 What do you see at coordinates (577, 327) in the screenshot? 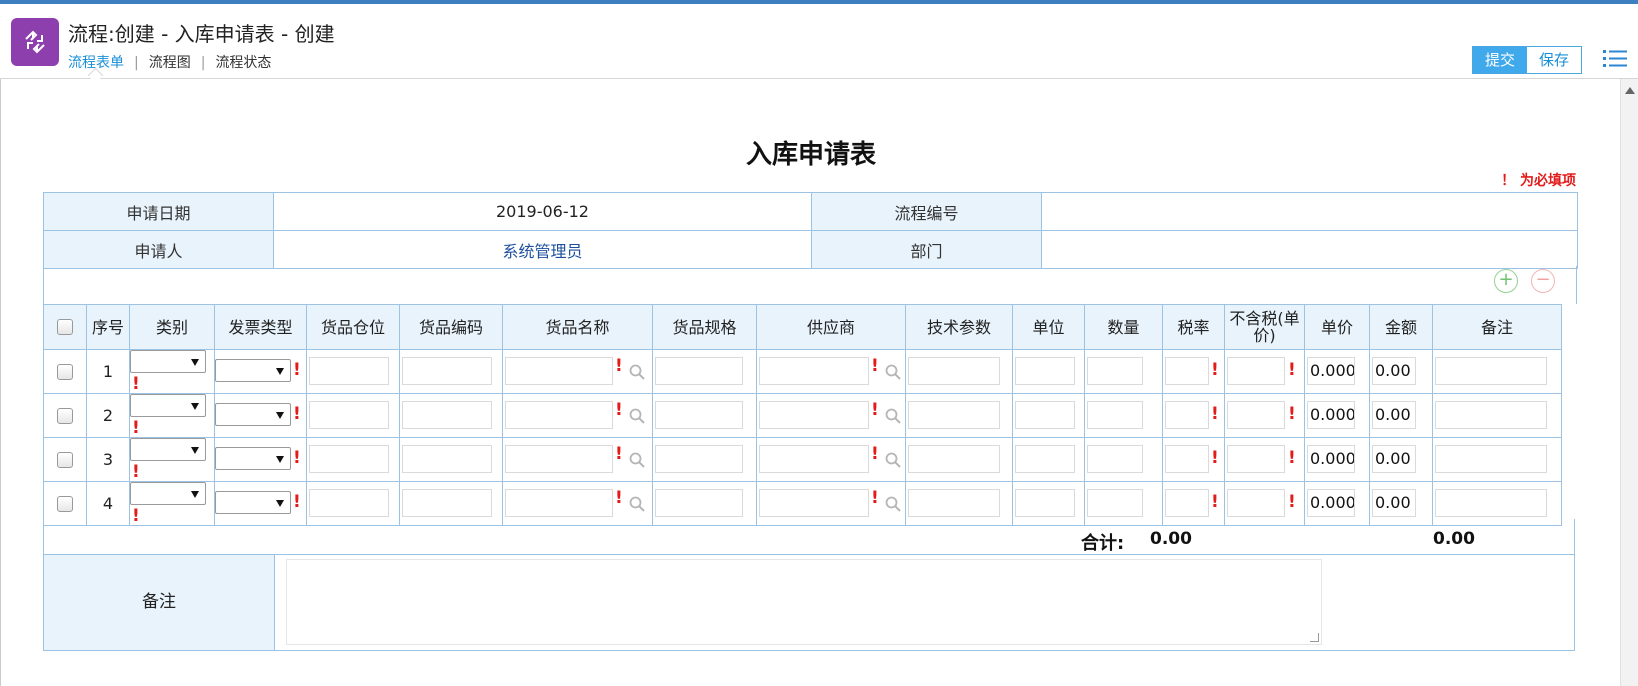
I see `col-item-name: 货品名称` at bounding box center [577, 327].